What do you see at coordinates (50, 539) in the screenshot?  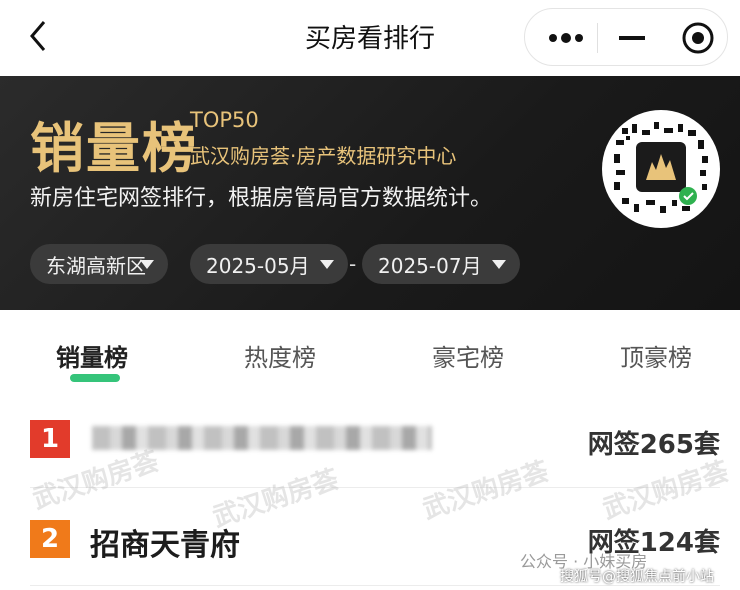 I see `rank-badge: 2` at bounding box center [50, 539].